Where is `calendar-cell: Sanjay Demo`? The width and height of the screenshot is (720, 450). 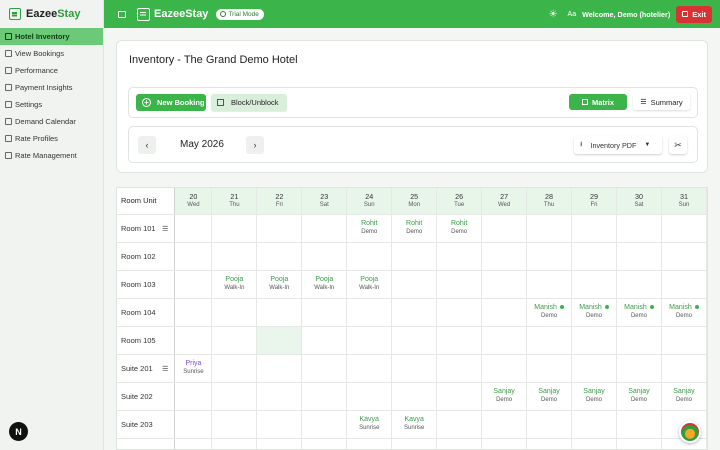 calendar-cell: Sanjay Demo is located at coordinates (549, 396).